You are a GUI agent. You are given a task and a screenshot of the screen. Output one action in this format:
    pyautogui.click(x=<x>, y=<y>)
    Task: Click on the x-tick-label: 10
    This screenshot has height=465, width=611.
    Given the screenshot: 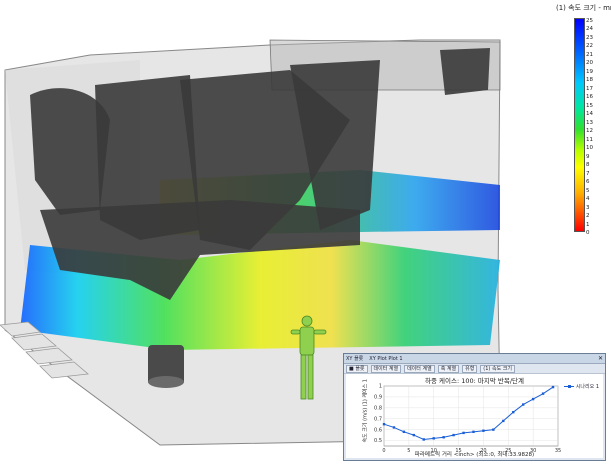 What is the action you would take?
    pyautogui.click(x=434, y=451)
    